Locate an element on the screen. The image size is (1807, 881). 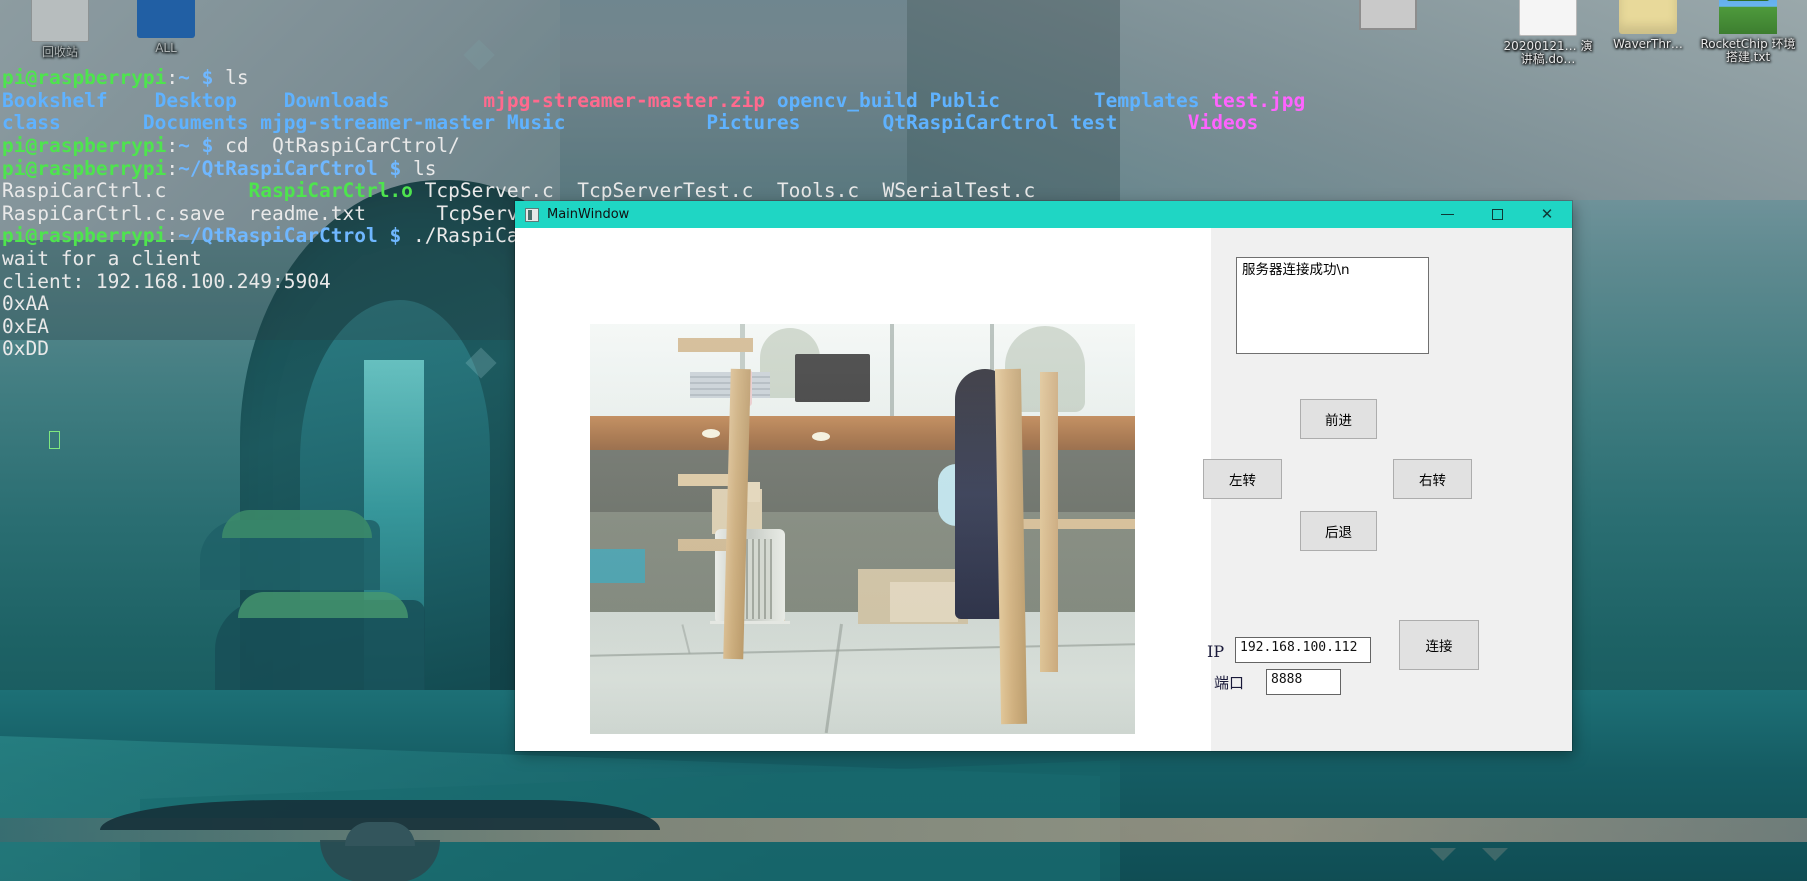
terminal-text: Music is located at coordinates (530, 123).